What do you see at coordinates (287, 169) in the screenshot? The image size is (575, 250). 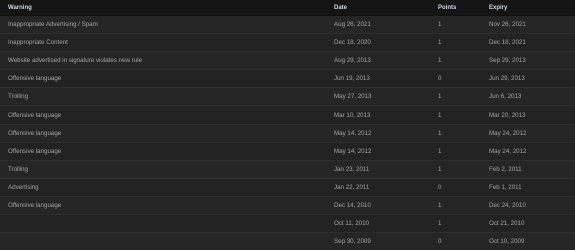 I see `table-row: Trolling Jan 23, 2011 1 Feb 2, 2011` at bounding box center [287, 169].